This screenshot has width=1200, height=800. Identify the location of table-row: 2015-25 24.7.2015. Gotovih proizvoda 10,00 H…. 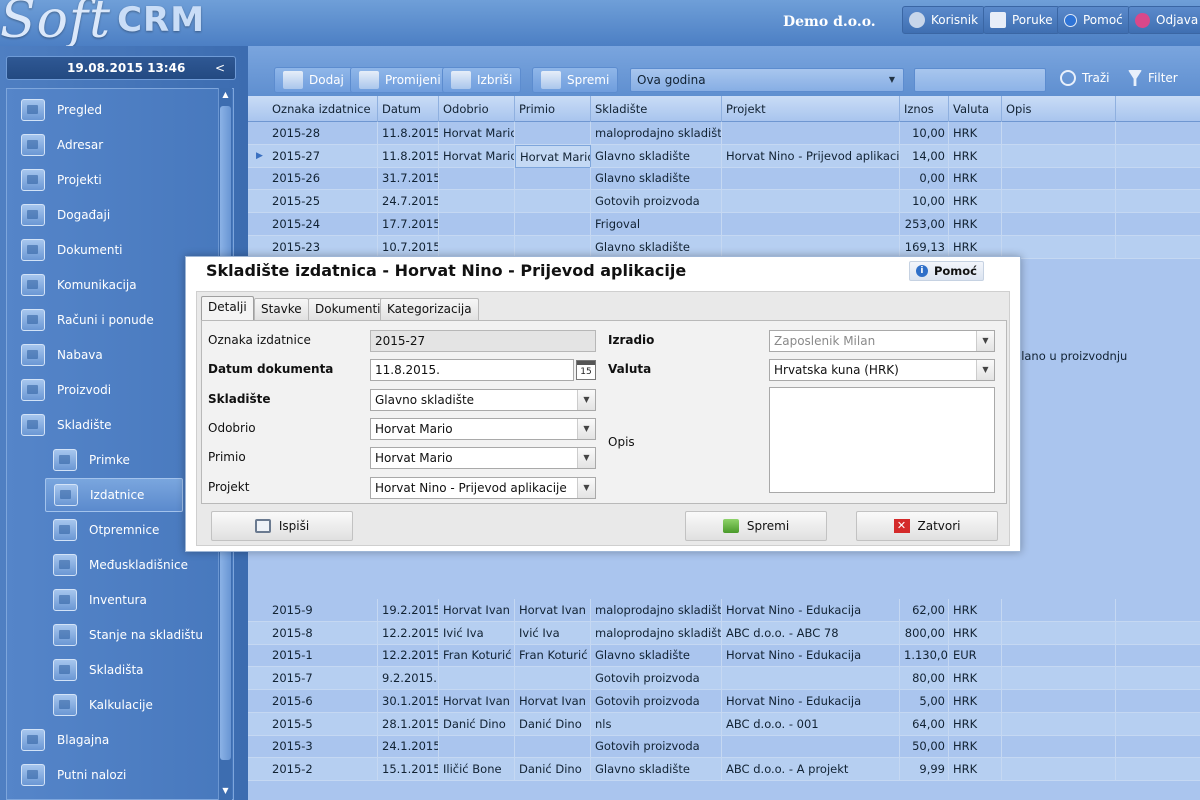
(724, 202).